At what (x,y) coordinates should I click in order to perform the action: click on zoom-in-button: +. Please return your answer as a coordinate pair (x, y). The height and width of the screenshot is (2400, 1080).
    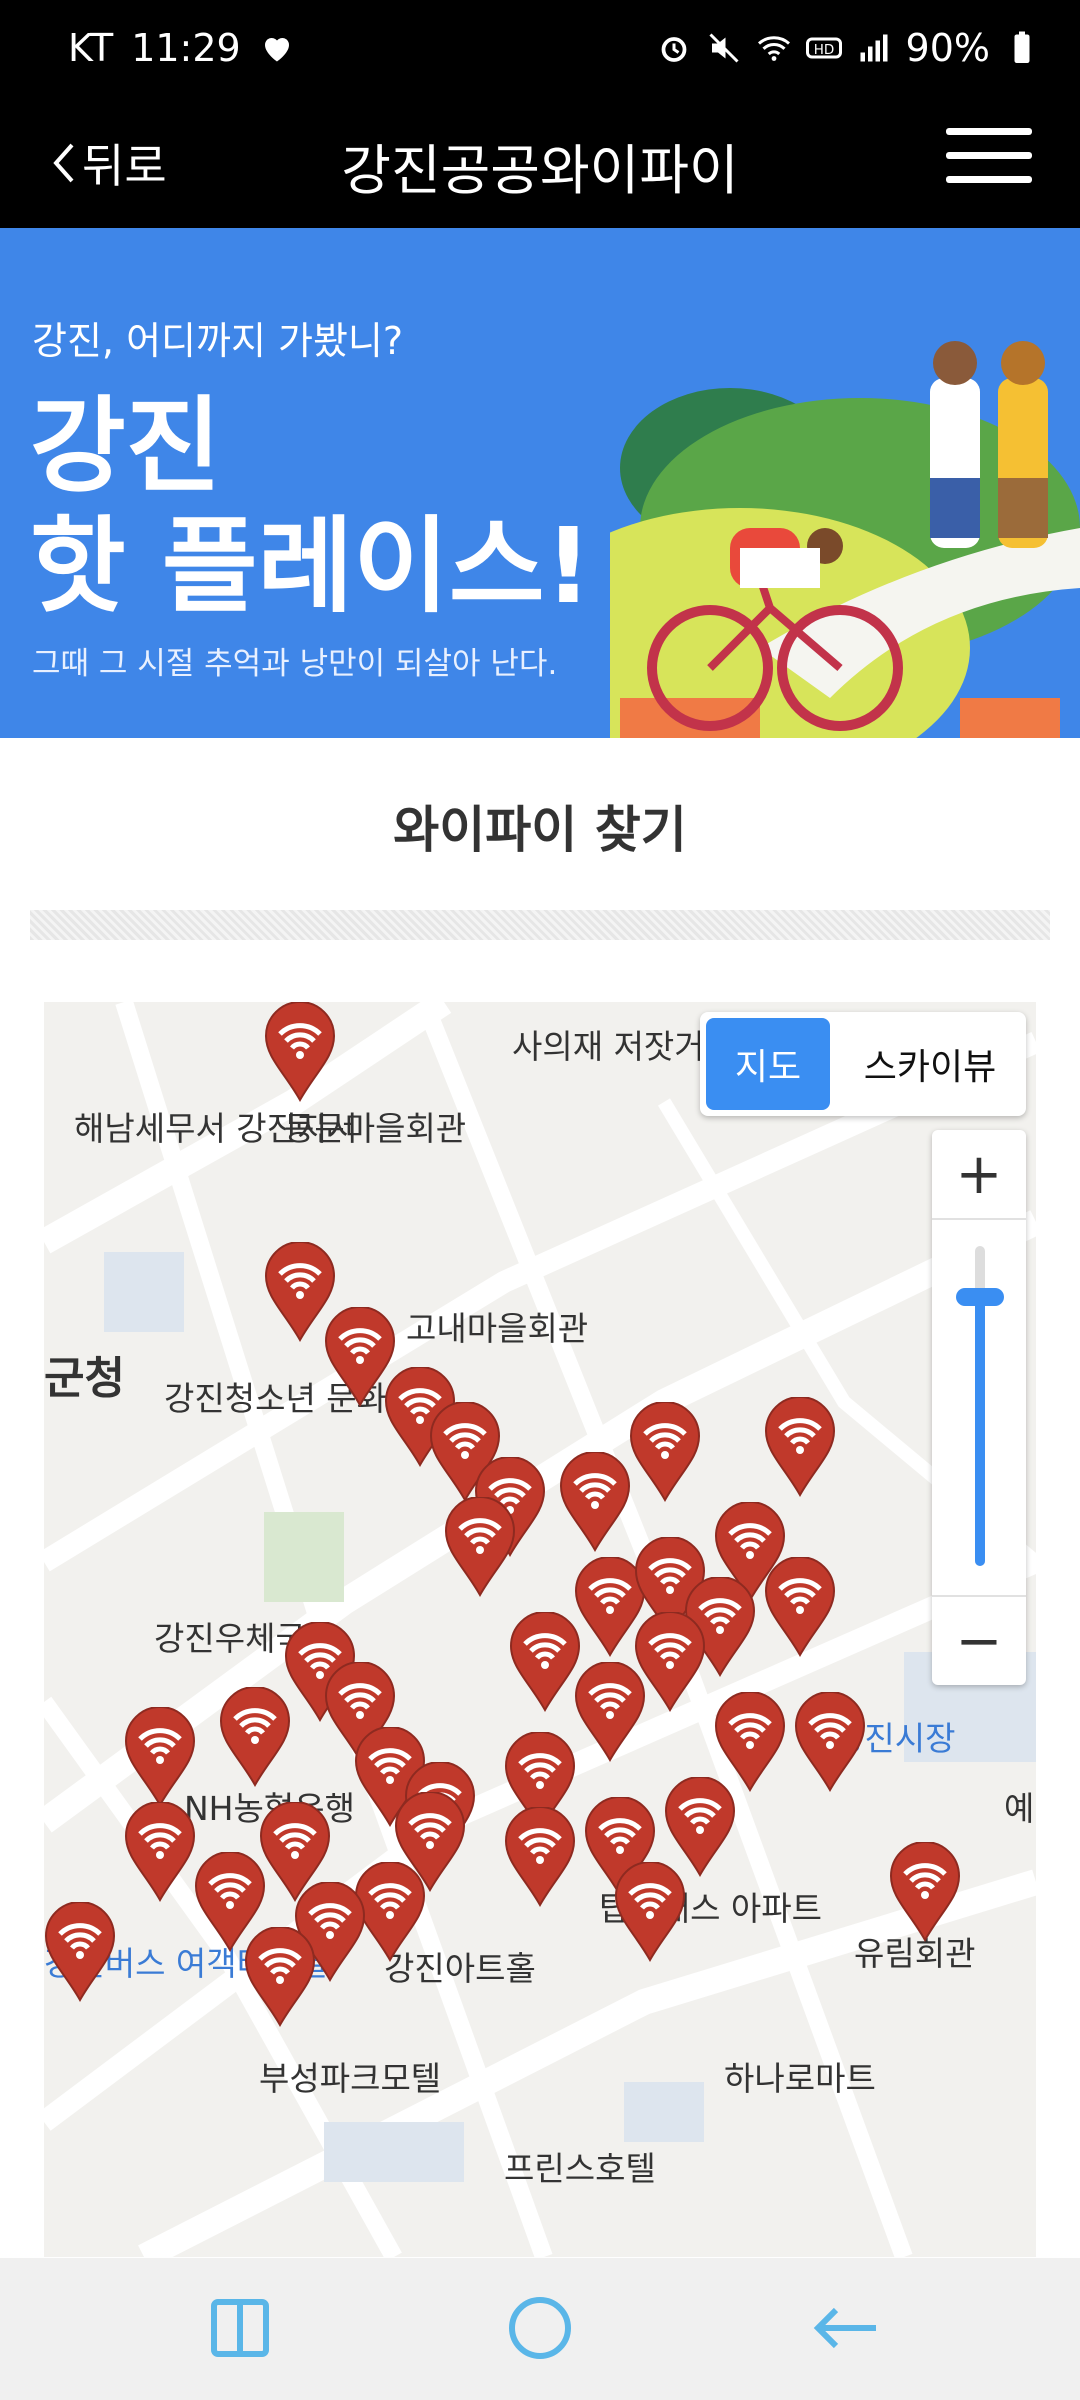
    Looking at the image, I should click on (979, 1175).